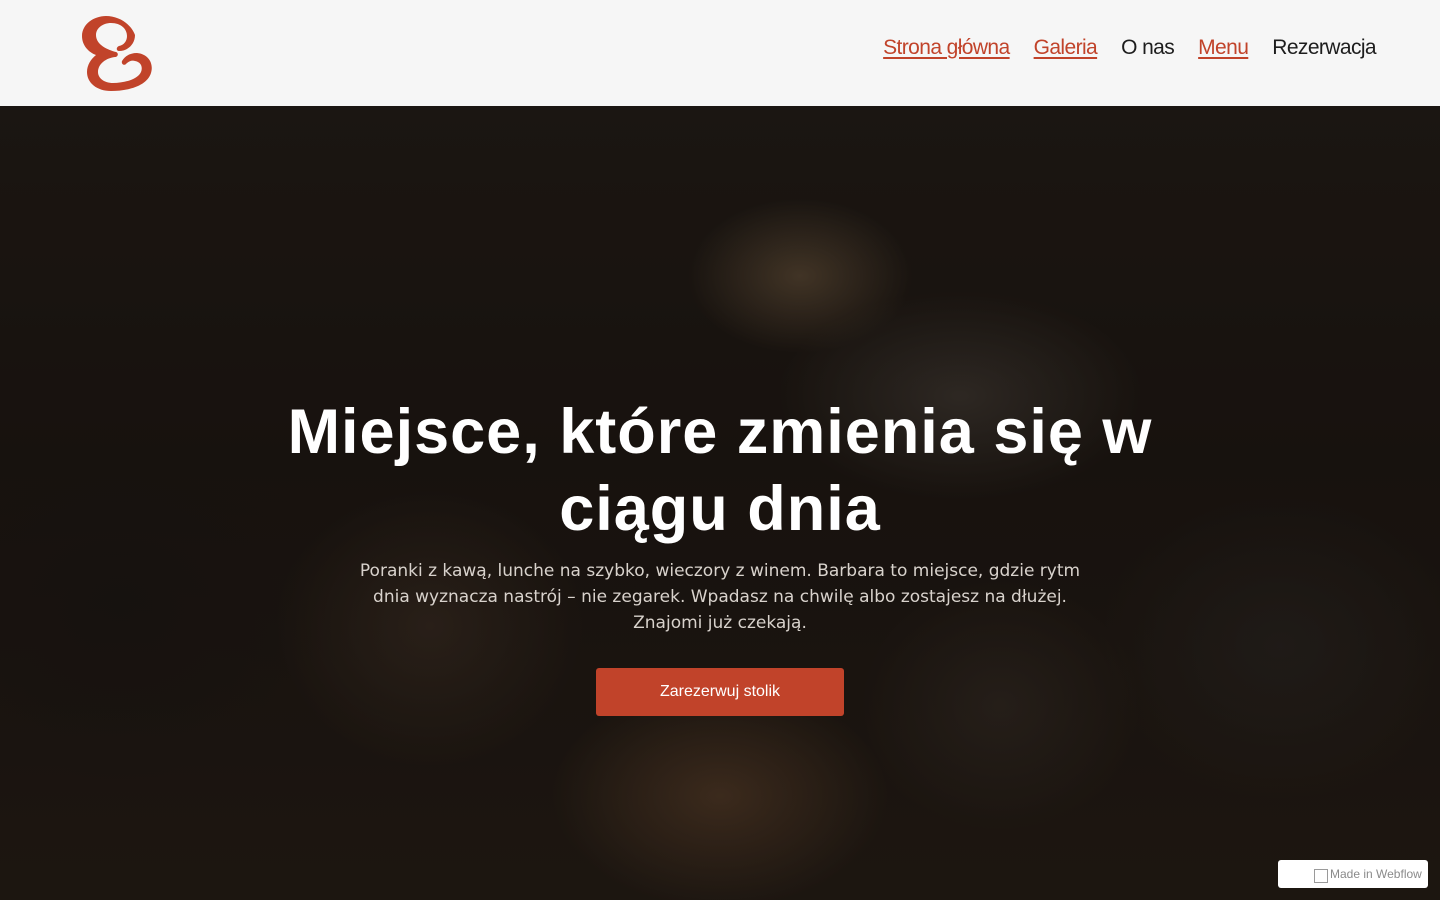 The height and width of the screenshot is (900, 1440). What do you see at coordinates (1321, 876) in the screenshot?
I see `broken-image-icon` at bounding box center [1321, 876].